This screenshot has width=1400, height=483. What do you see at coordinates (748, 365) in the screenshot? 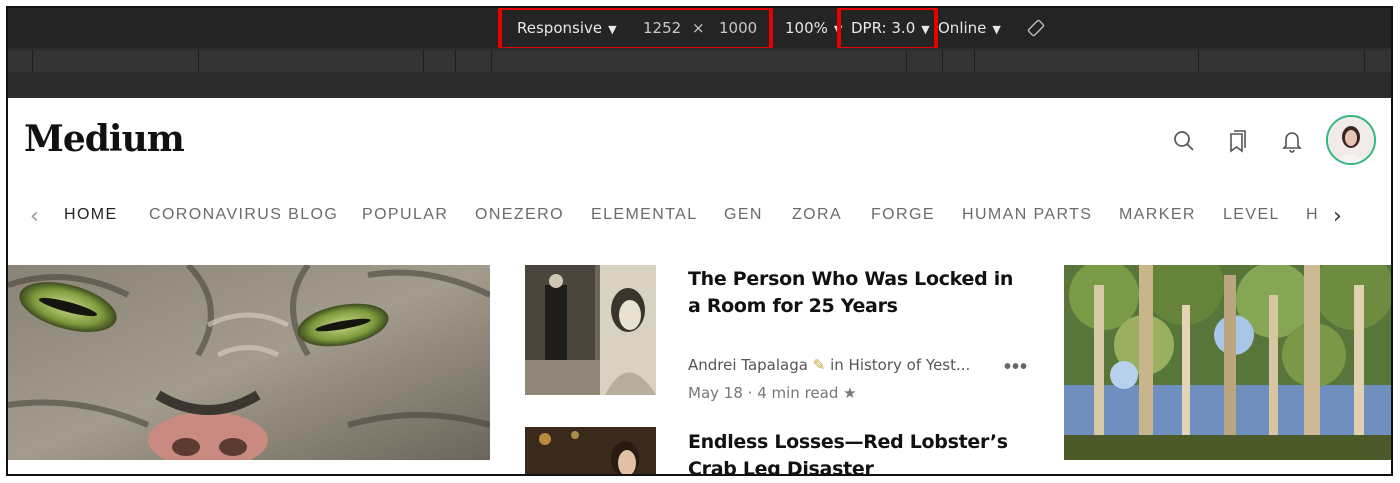
I see `author-name: Andrei Tapalaga` at bounding box center [748, 365].